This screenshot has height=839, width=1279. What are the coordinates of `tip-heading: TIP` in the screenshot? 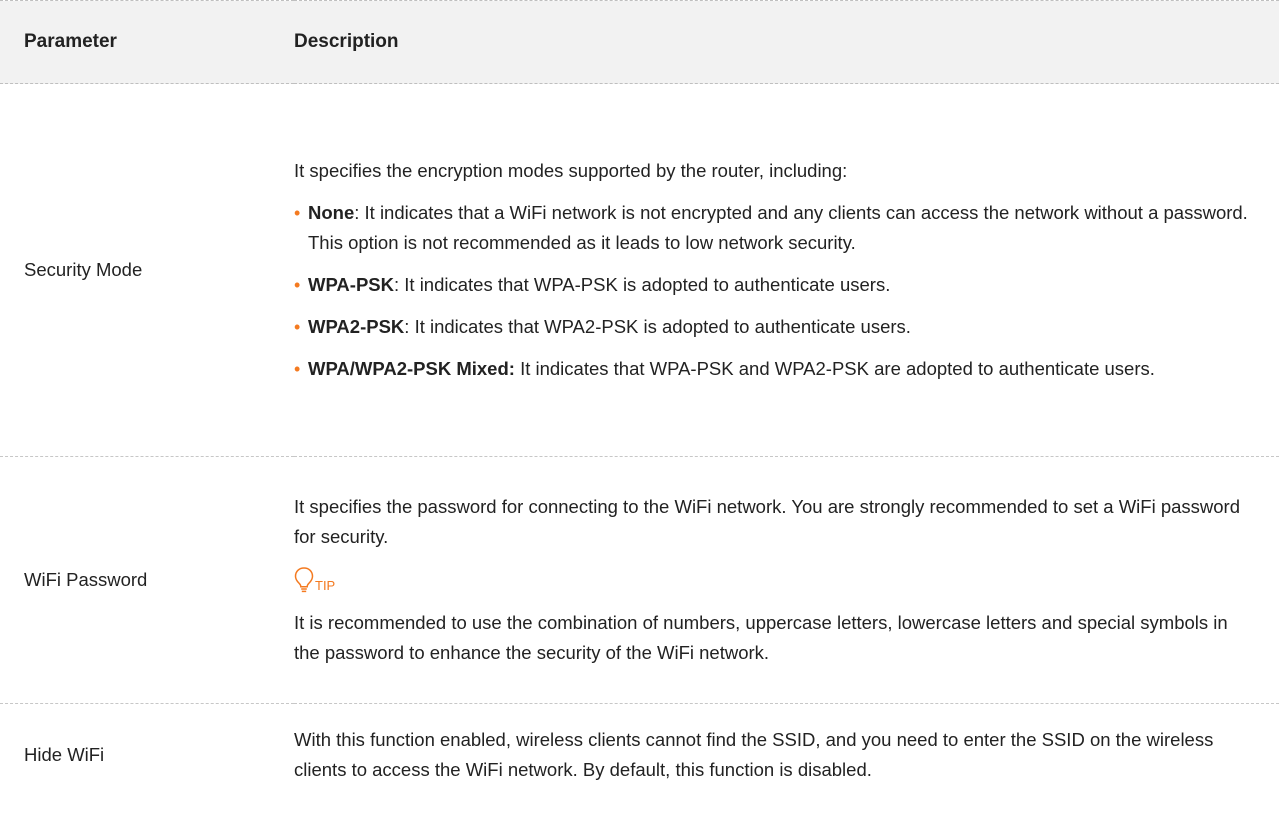 It's located at (771, 579).